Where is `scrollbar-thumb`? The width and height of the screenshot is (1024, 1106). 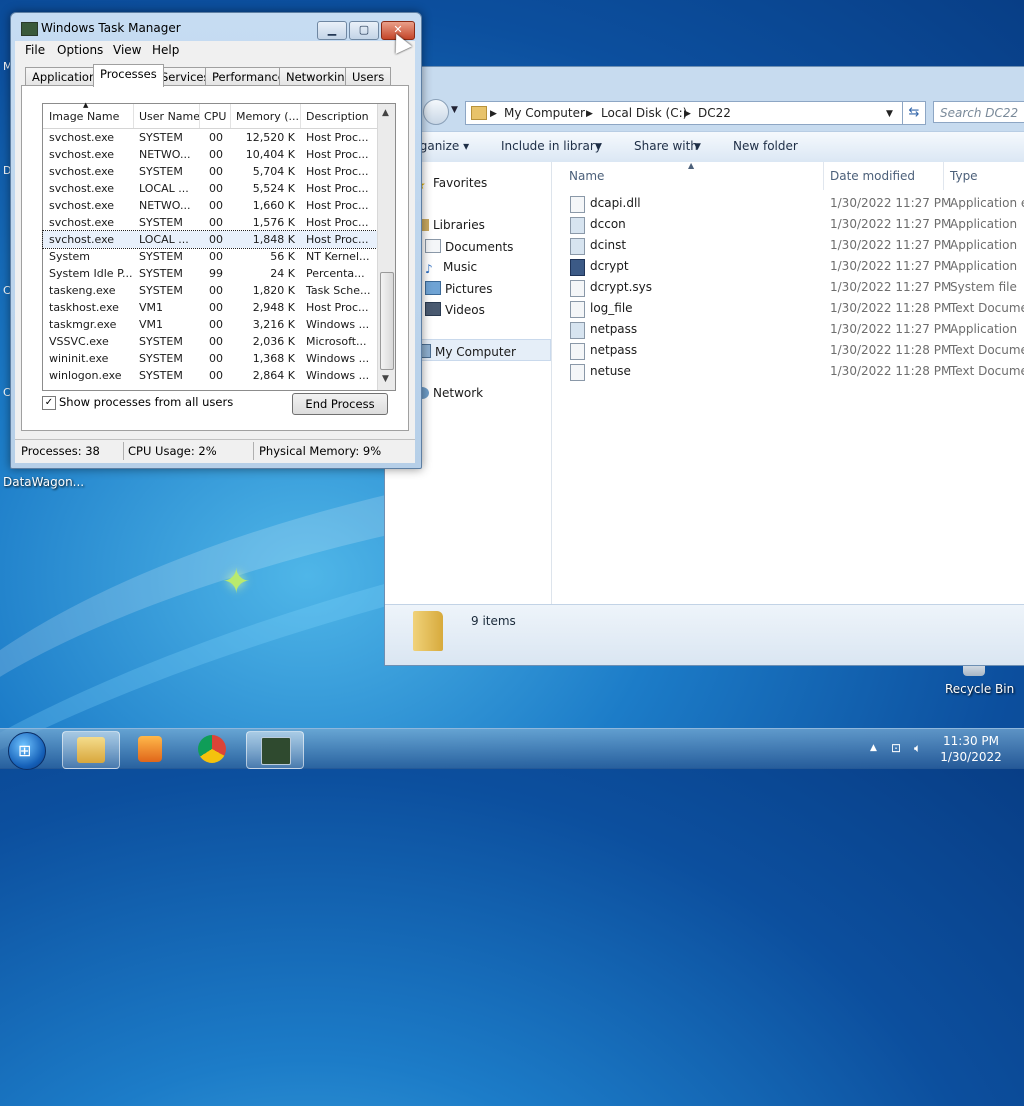 scrollbar-thumb is located at coordinates (387, 321).